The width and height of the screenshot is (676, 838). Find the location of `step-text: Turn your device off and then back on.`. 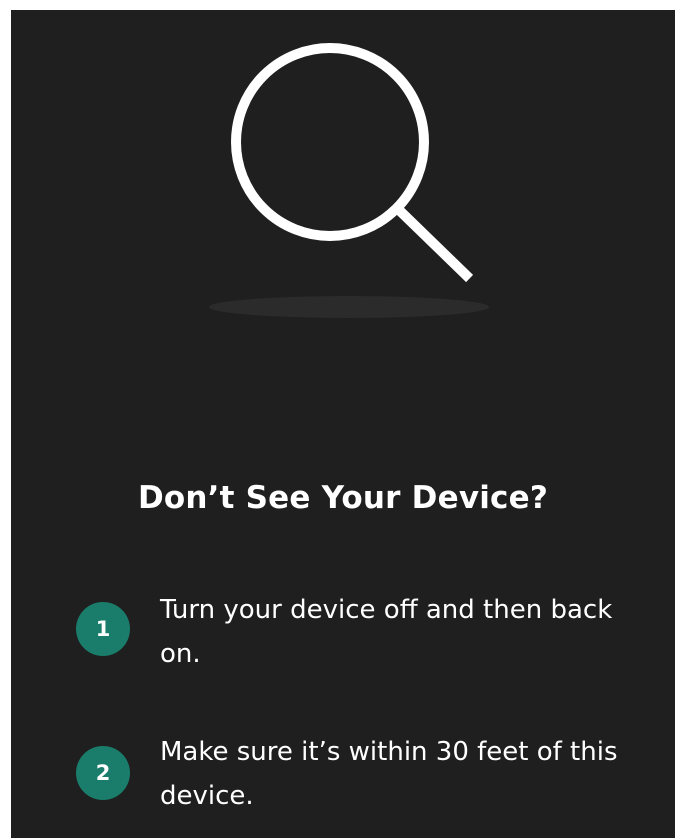

step-text: Turn your device off and then back on. is located at coordinates (386, 632).